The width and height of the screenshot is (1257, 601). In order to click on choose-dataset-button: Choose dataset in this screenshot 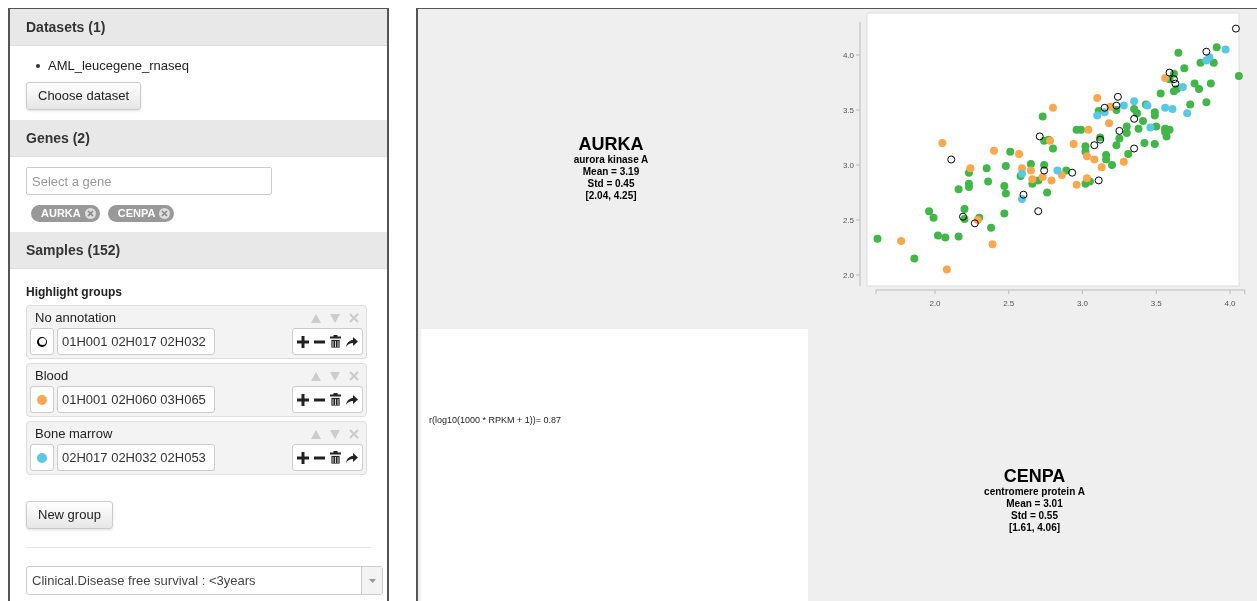, I will do `click(84, 96)`.